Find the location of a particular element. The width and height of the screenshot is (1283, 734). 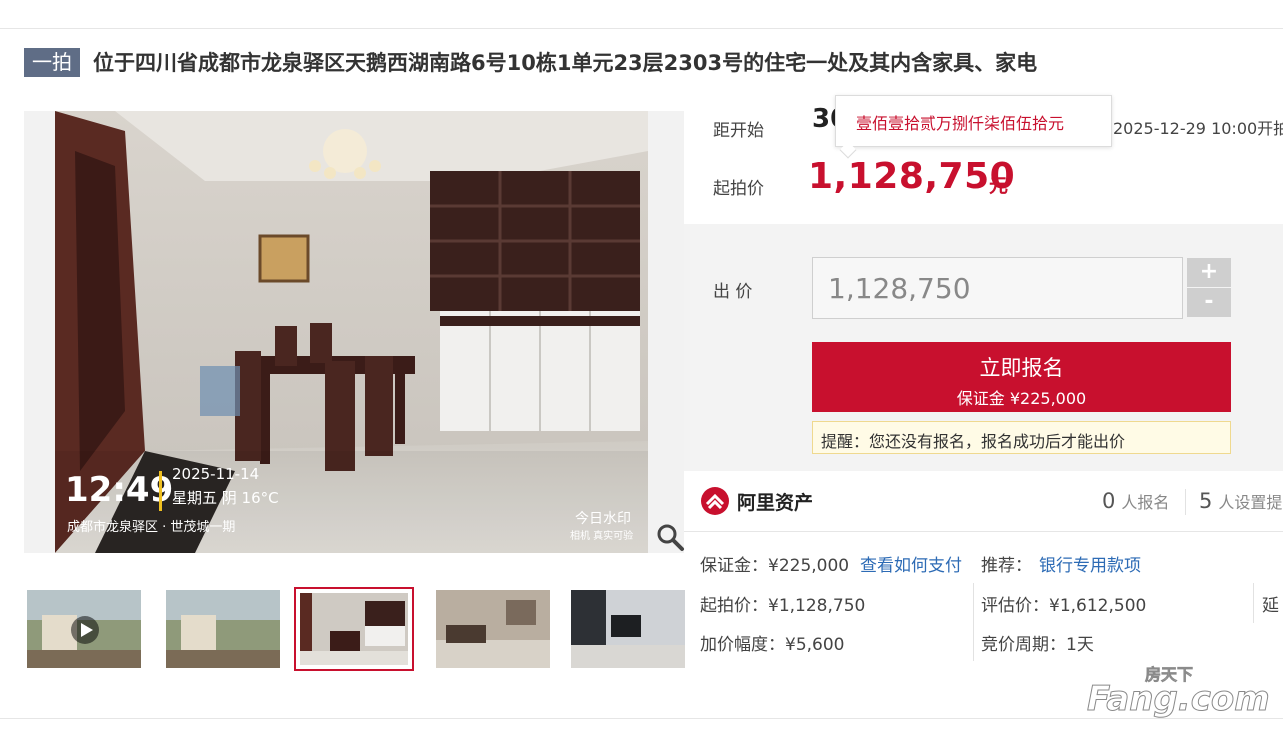

thumbnail-bedroom is located at coordinates (628, 629).